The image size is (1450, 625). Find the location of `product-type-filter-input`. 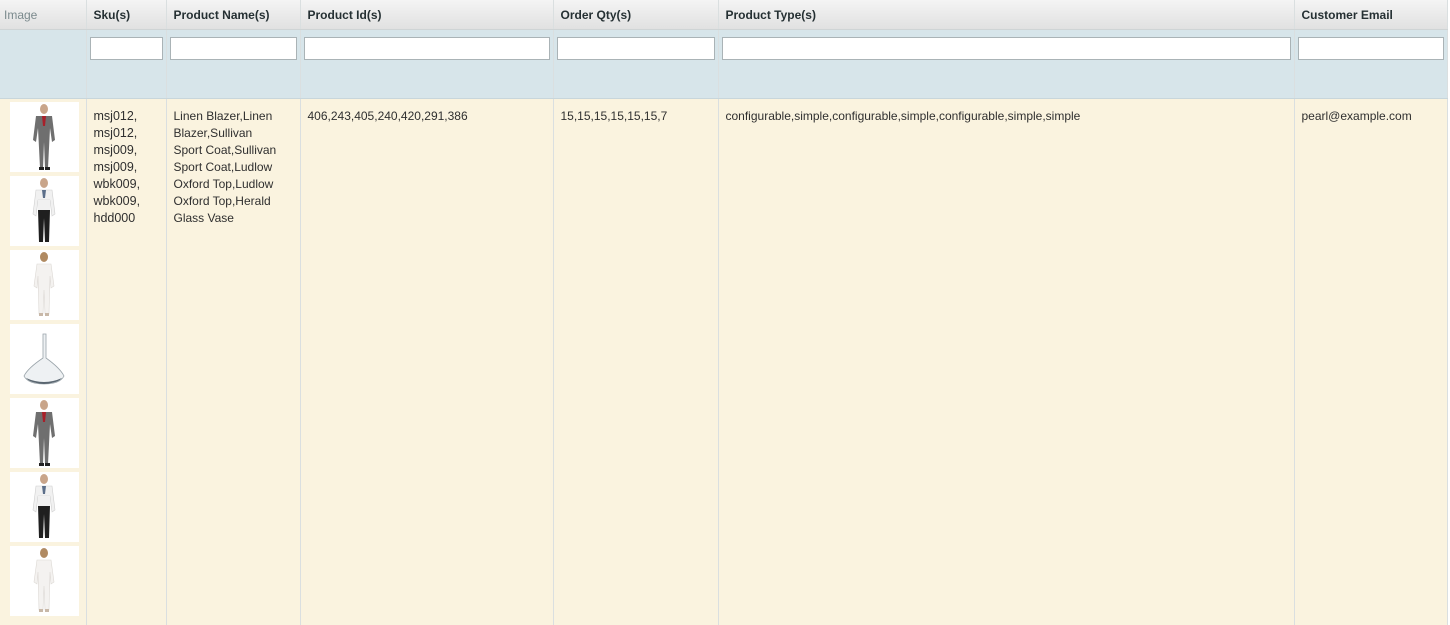

product-type-filter-input is located at coordinates (1006, 48).